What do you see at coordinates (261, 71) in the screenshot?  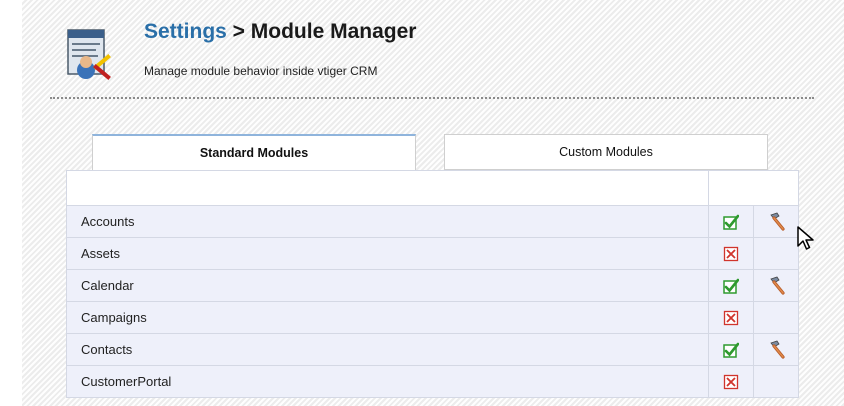 I see `page-subtitle: Manage module behavior inside vtiger CRM` at bounding box center [261, 71].